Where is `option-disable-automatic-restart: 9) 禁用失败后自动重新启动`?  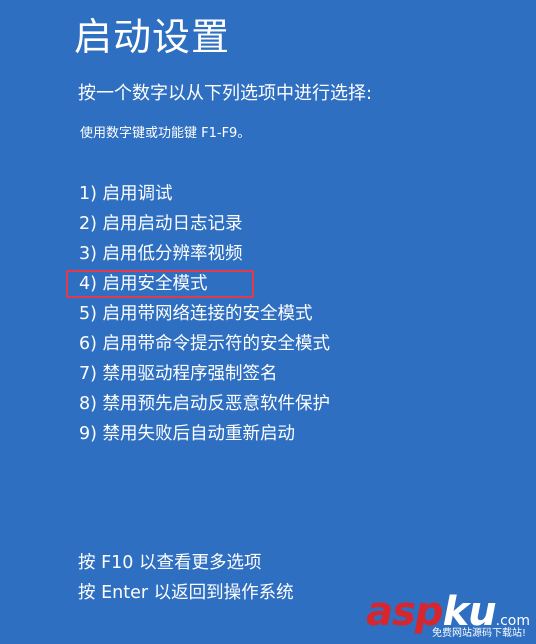 option-disable-automatic-restart: 9) 禁用失败后自动重新启动 is located at coordinates (204, 434).